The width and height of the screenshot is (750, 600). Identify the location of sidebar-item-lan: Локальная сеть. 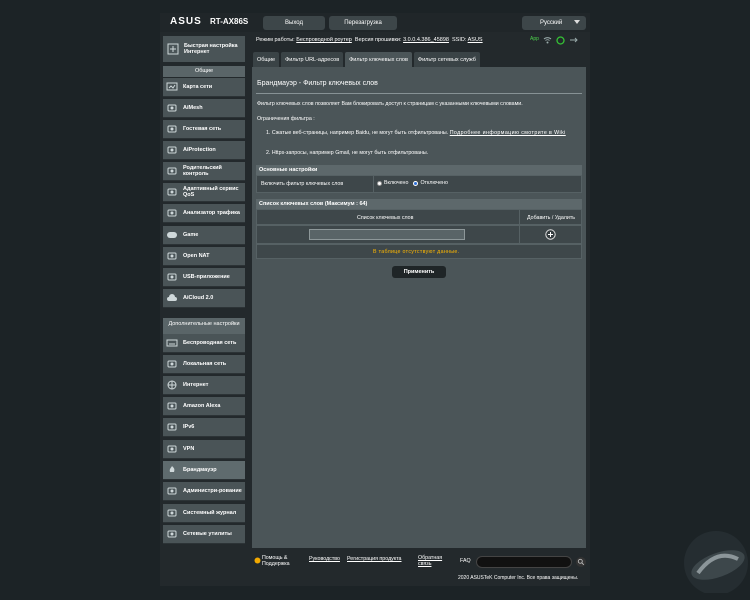
(204, 364).